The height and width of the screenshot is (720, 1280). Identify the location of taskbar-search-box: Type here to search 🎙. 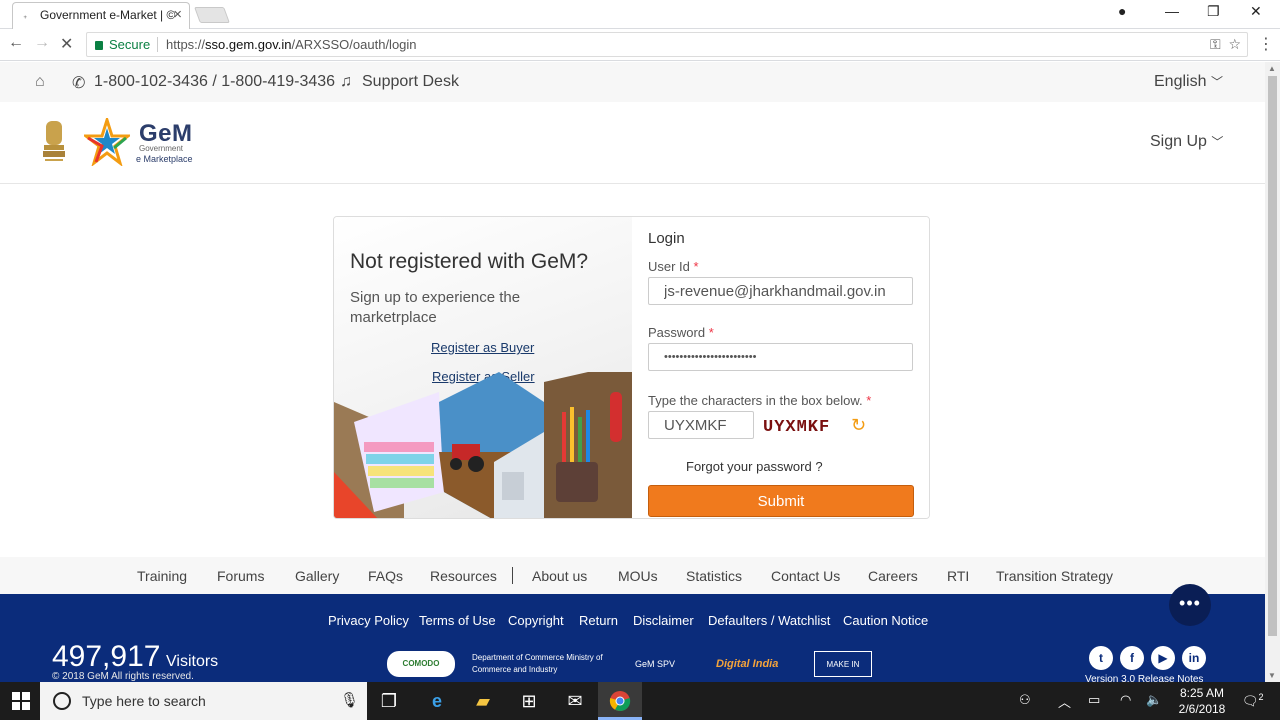
(203, 701).